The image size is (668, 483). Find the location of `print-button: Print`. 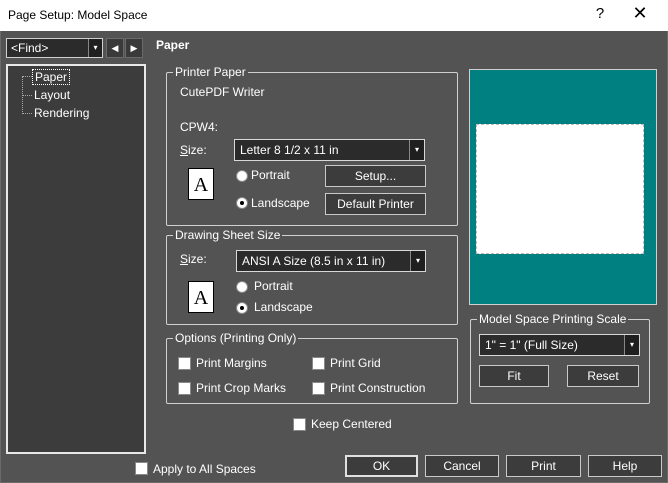

print-button: Print is located at coordinates (543, 466).